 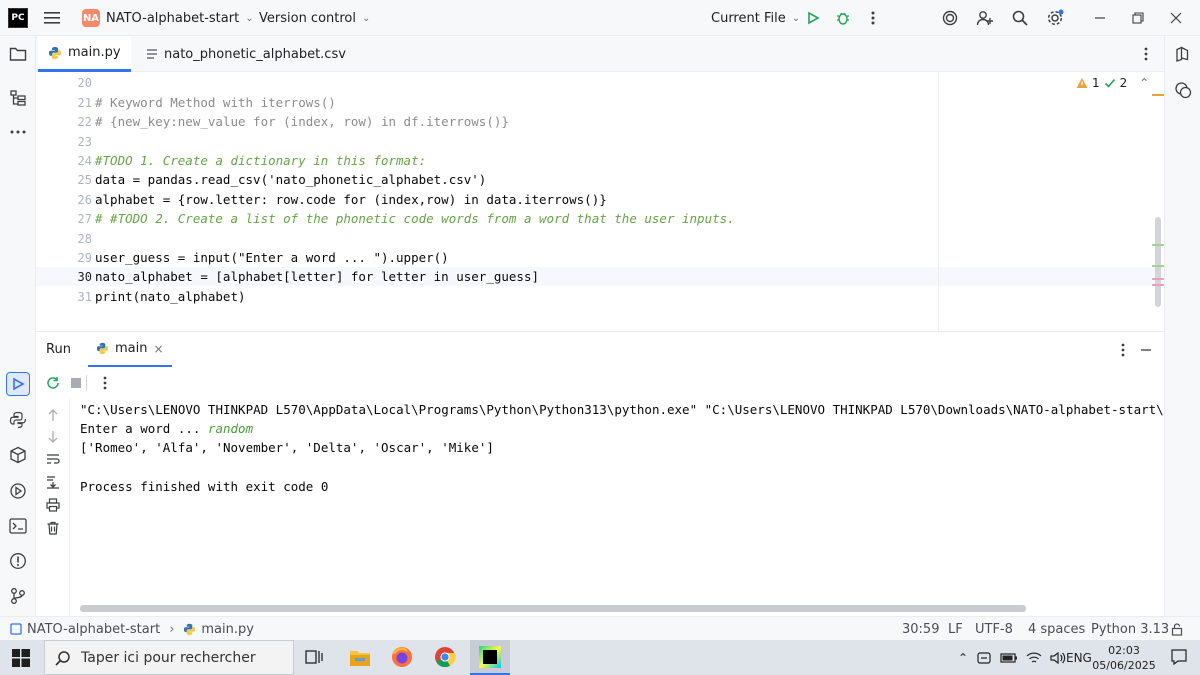 I want to click on minimize-window-icon, so click(x=1100, y=18).